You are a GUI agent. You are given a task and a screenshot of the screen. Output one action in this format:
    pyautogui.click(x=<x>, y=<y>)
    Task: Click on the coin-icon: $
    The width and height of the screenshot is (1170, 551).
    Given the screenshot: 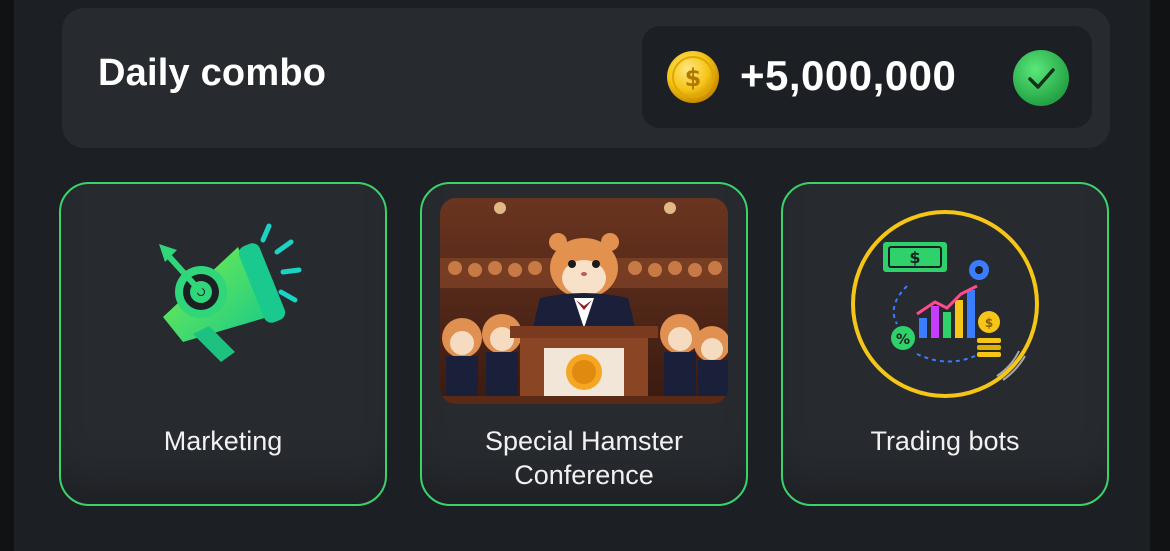 What is the action you would take?
    pyautogui.click(x=693, y=77)
    